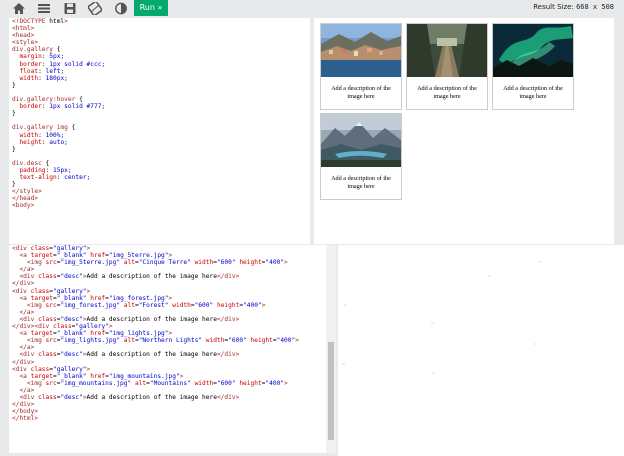 This screenshot has height=456, width=624. I want to click on code-line: text-align: center;, so click(55, 178).